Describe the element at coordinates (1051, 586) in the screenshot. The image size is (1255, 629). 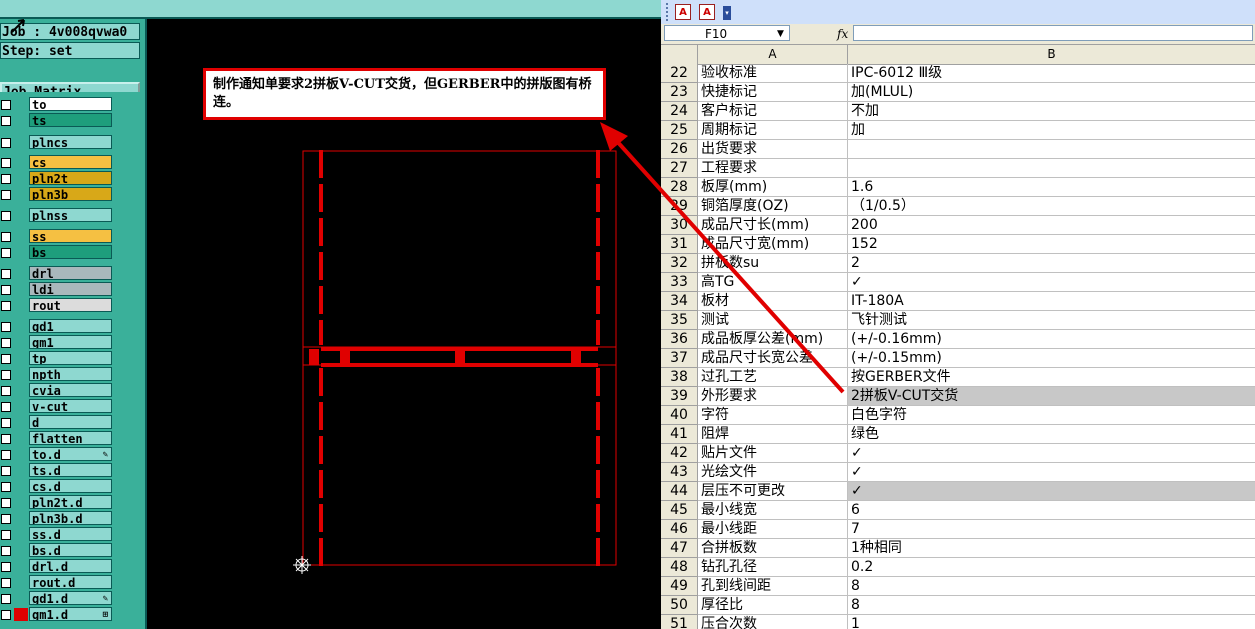
I see `cell-b: 8` at that location.